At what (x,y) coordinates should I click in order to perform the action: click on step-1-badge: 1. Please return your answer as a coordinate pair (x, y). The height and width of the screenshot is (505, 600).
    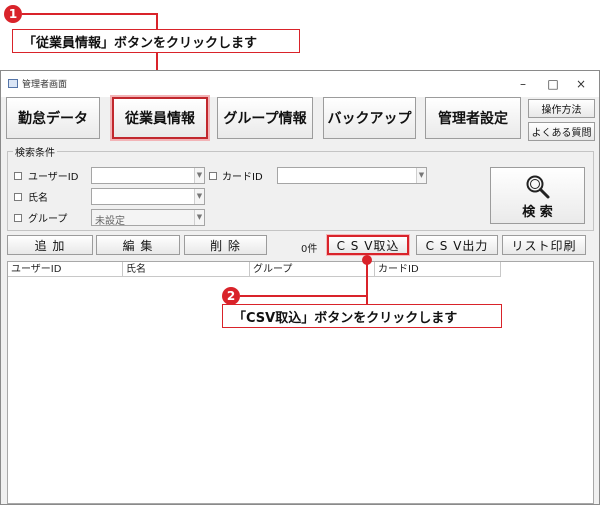
    Looking at the image, I should click on (13, 14).